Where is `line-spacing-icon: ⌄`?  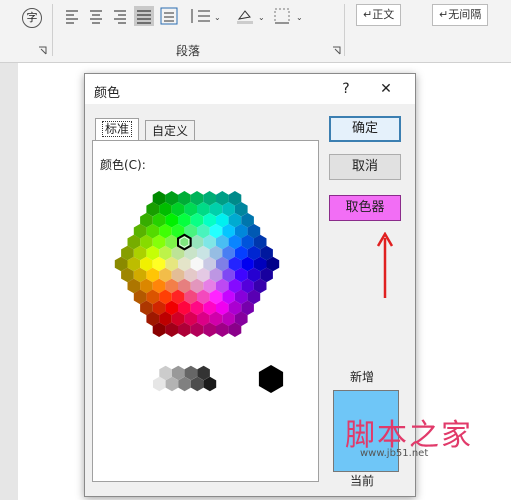 line-spacing-icon: ⌄ is located at coordinates (205, 16).